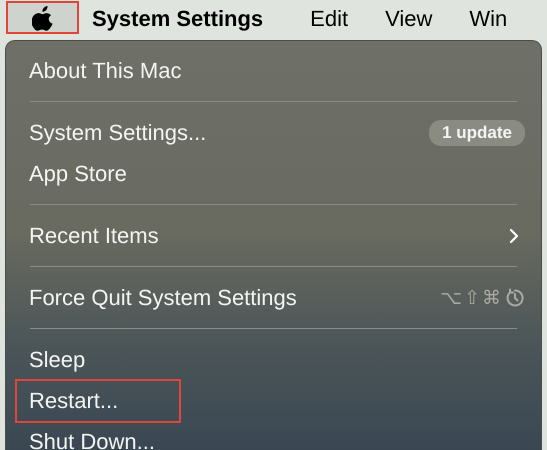 This screenshot has height=450, width=547. Describe the element at coordinates (477, 133) in the screenshot. I see `update-badge: 1 update` at that location.